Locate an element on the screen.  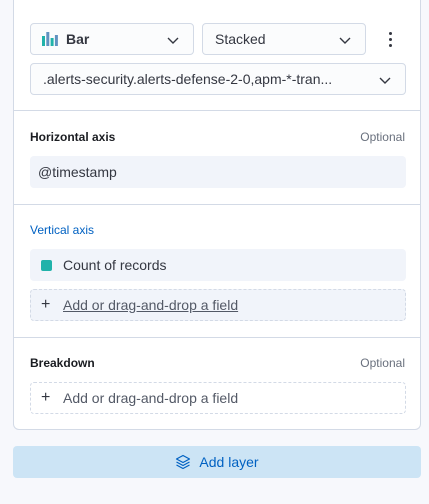
breakdown-optional: Optional is located at coordinates (382, 363).